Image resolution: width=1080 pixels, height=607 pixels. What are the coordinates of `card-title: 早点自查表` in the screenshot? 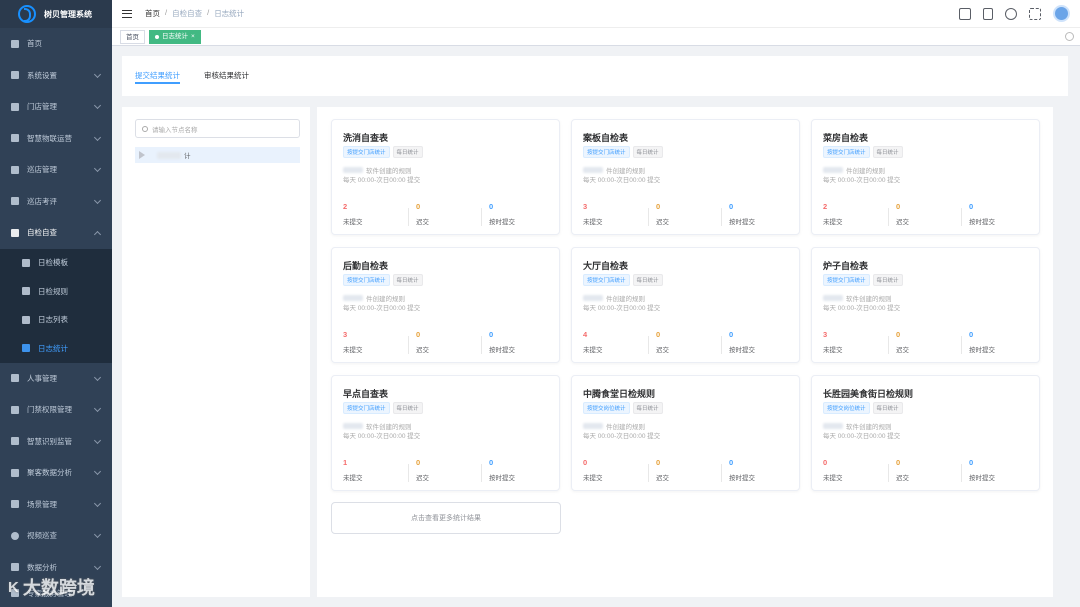 It's located at (366, 394).